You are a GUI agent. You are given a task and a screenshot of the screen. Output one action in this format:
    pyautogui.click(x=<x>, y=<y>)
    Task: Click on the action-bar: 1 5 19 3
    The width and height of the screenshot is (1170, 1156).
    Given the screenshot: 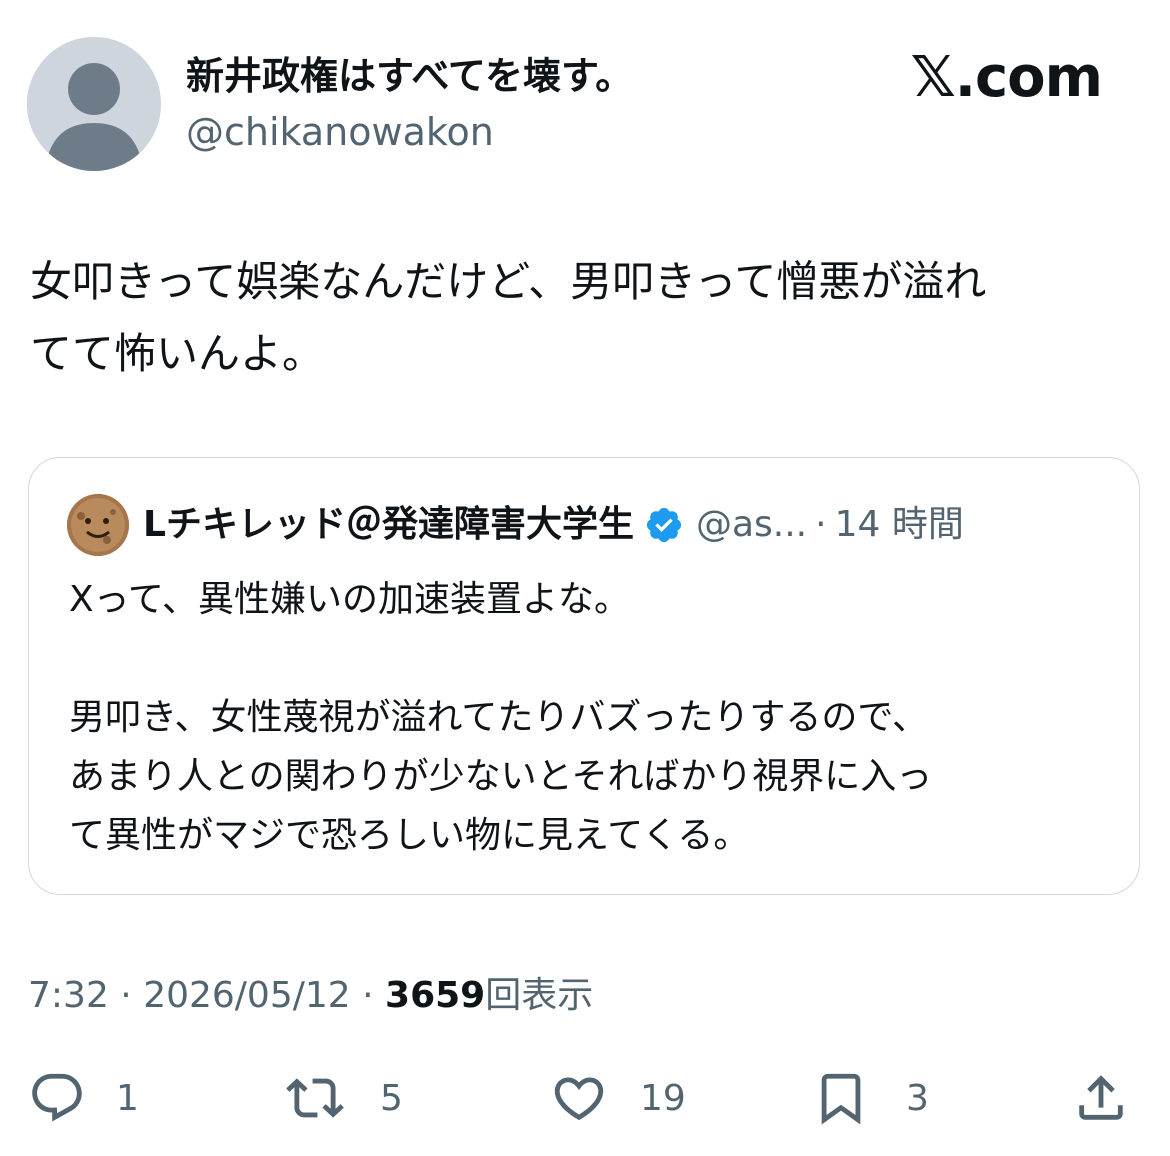 What is the action you would take?
    pyautogui.click(x=585, y=1098)
    